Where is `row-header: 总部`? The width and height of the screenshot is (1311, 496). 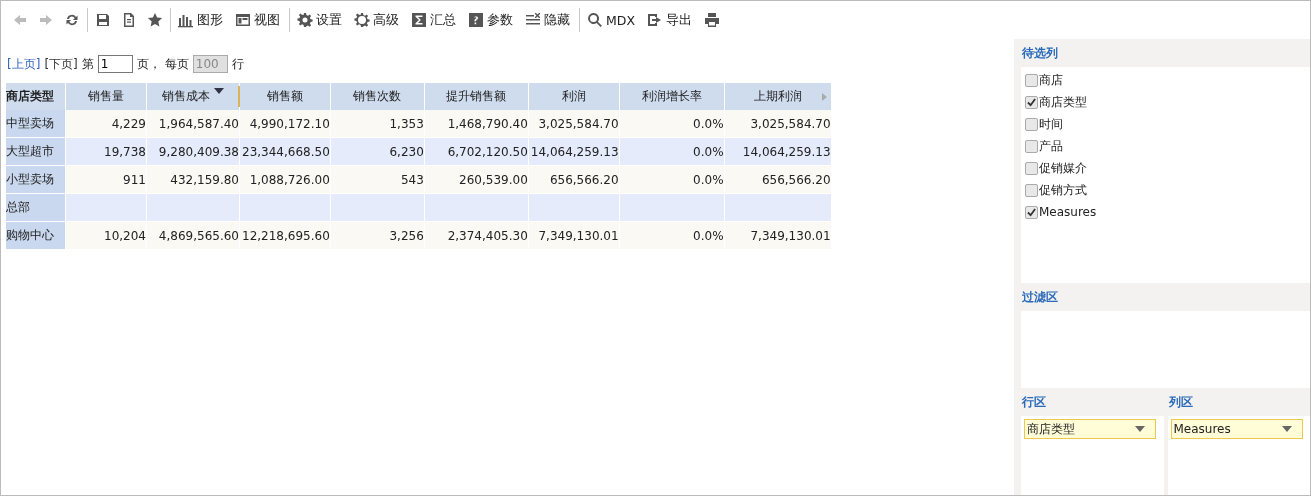 row-header: 总部 is located at coordinates (36, 207).